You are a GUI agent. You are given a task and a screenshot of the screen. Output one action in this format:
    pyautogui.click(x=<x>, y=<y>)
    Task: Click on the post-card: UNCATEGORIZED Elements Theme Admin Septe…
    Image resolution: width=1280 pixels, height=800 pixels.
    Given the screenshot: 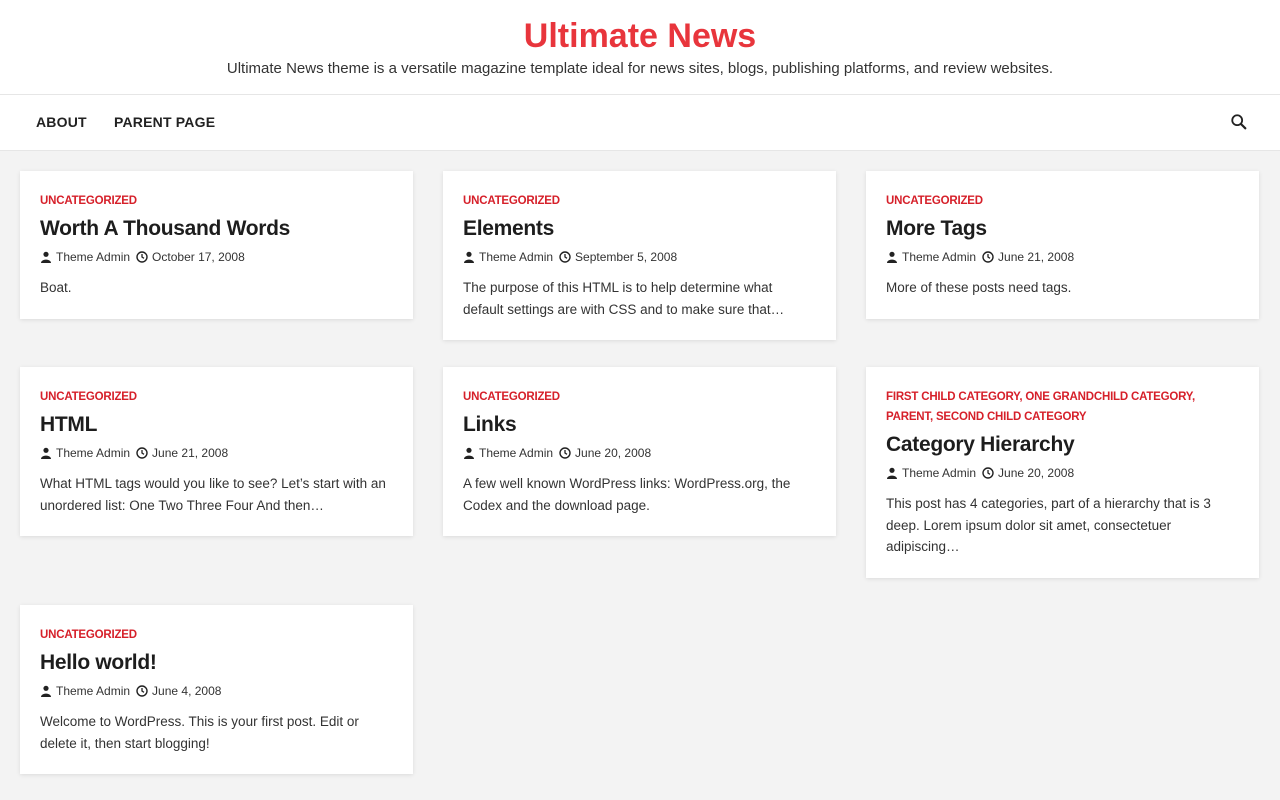 What is the action you would take?
    pyautogui.click(x=639, y=255)
    